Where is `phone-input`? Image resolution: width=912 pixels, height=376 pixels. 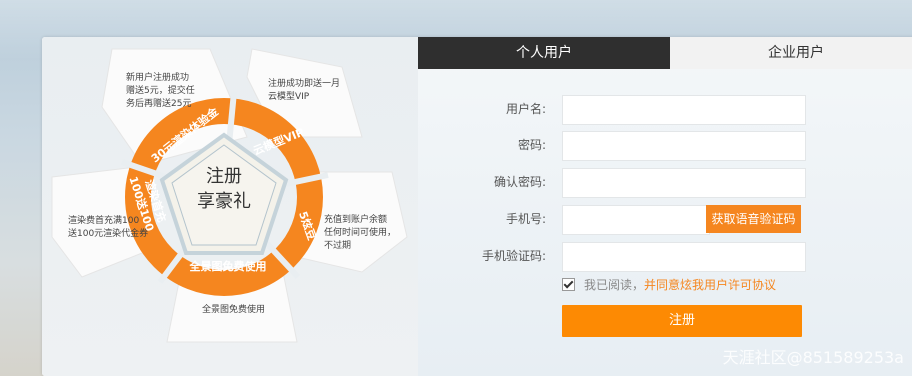
phone-input is located at coordinates (636, 220).